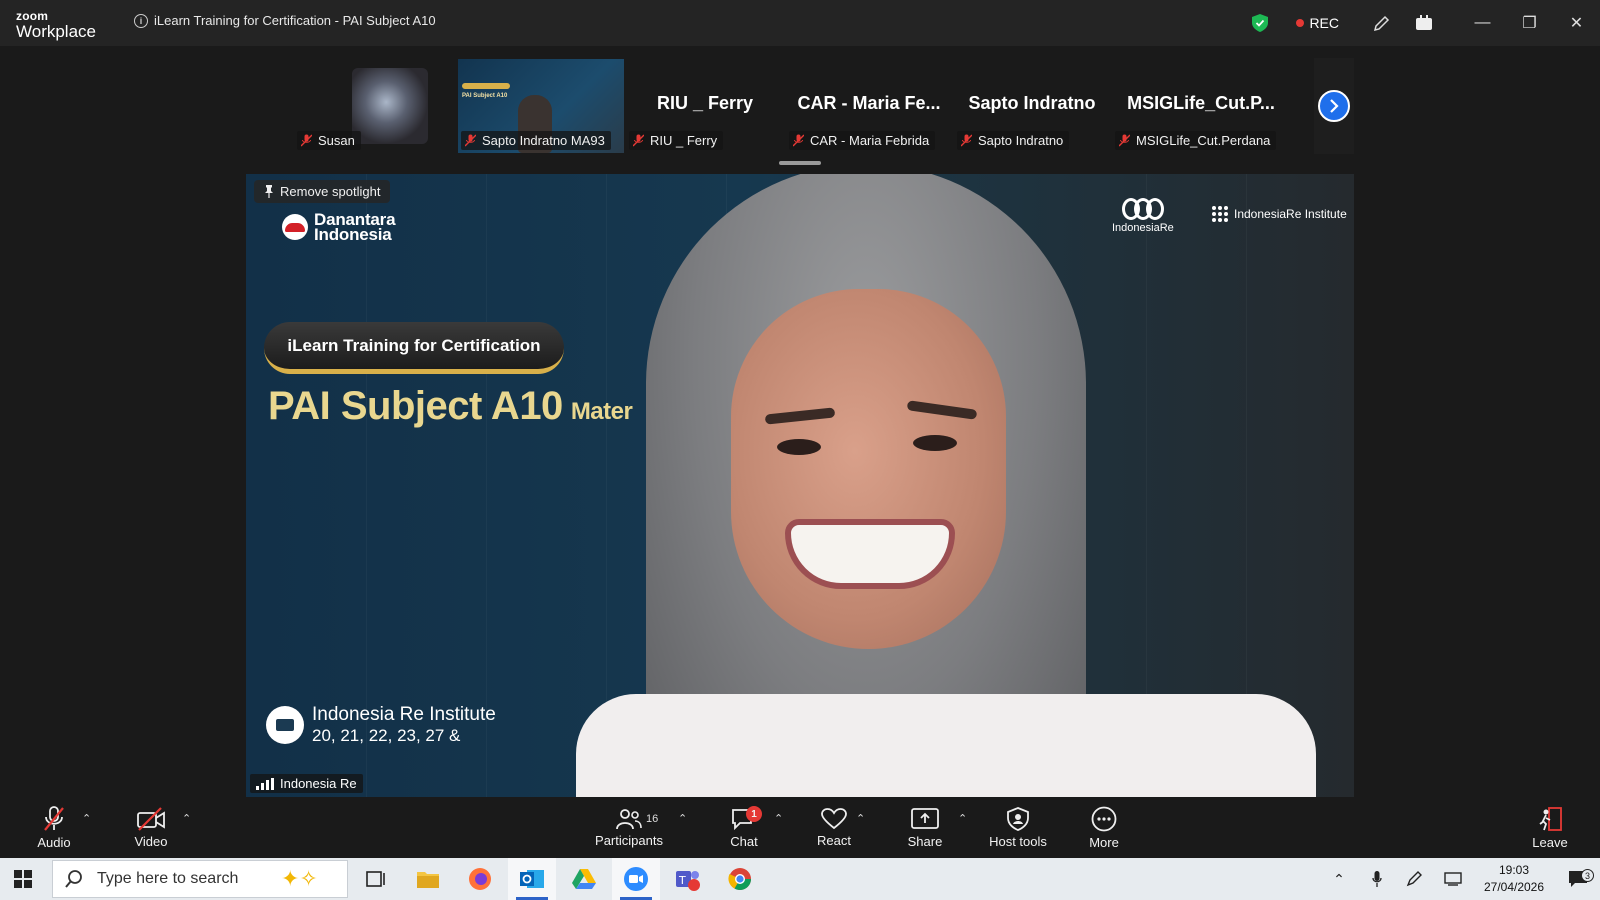 The image size is (1600, 900). What do you see at coordinates (636, 879) in the screenshot?
I see `zoom-app-icon` at bounding box center [636, 879].